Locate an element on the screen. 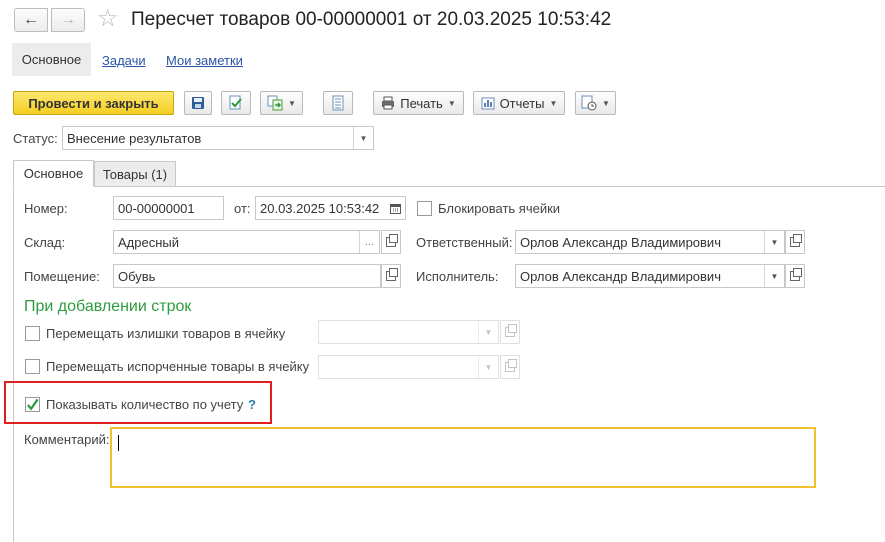  section-tab-main-label: Основное is located at coordinates (51, 59).